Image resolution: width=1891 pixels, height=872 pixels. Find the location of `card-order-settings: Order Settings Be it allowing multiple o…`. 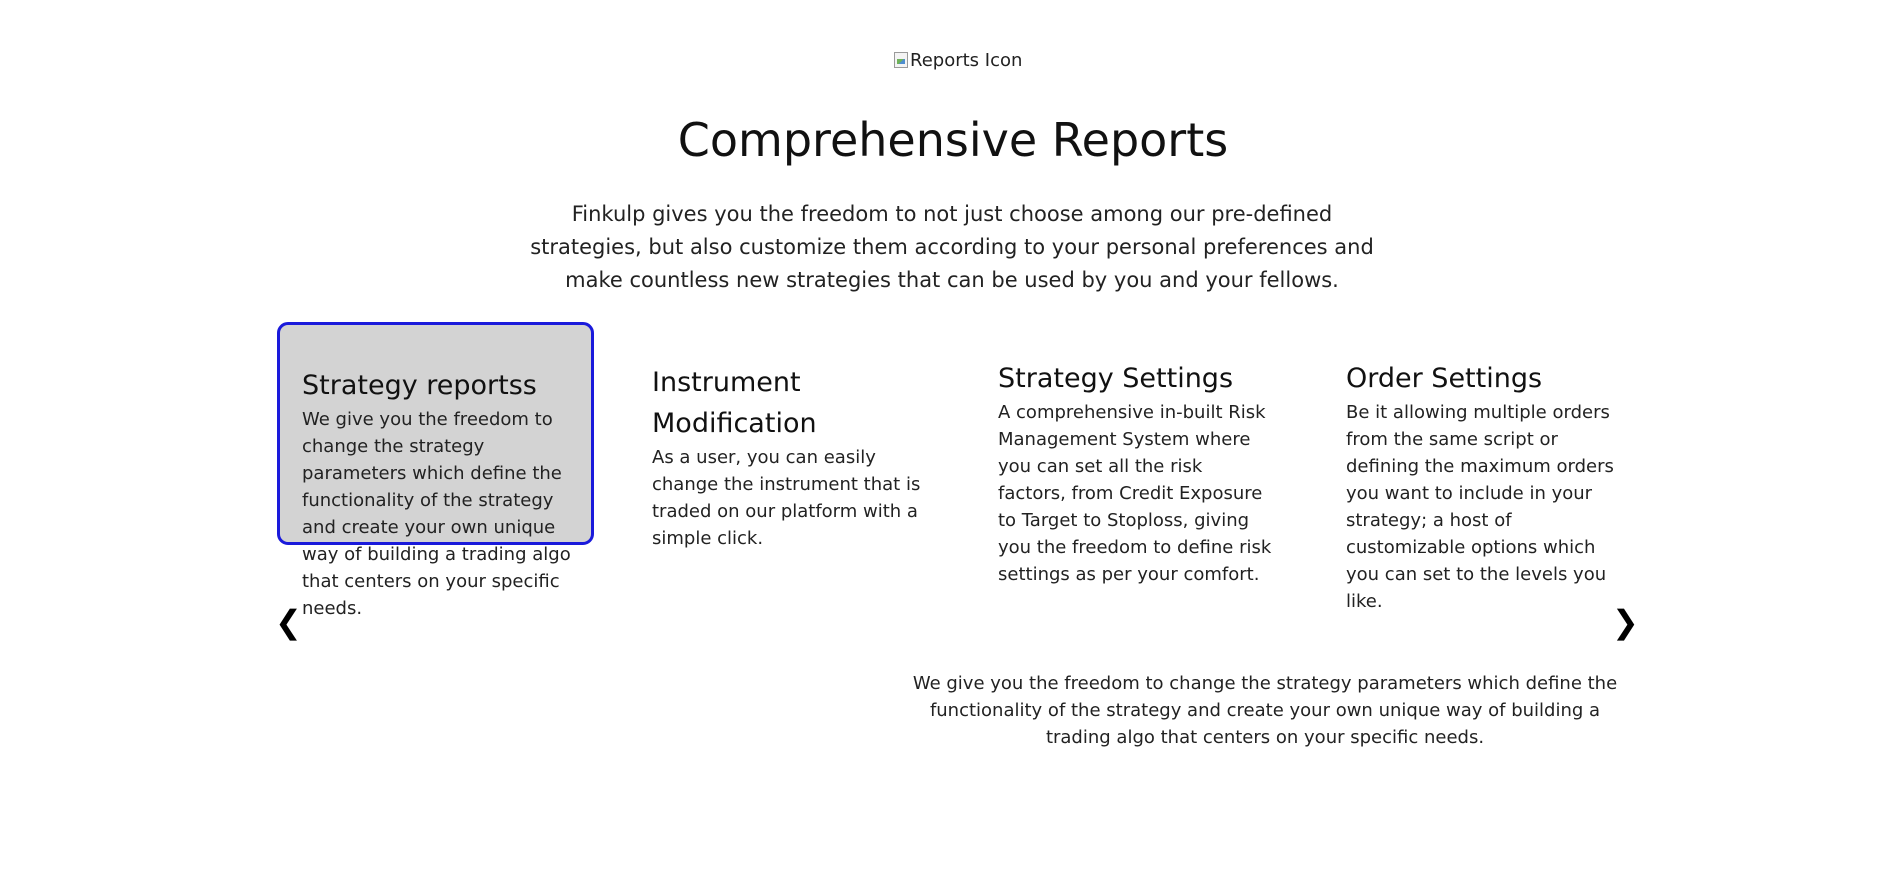

card-order-settings: Order Settings Be it allowing multiple o… is located at coordinates (1472, 486).